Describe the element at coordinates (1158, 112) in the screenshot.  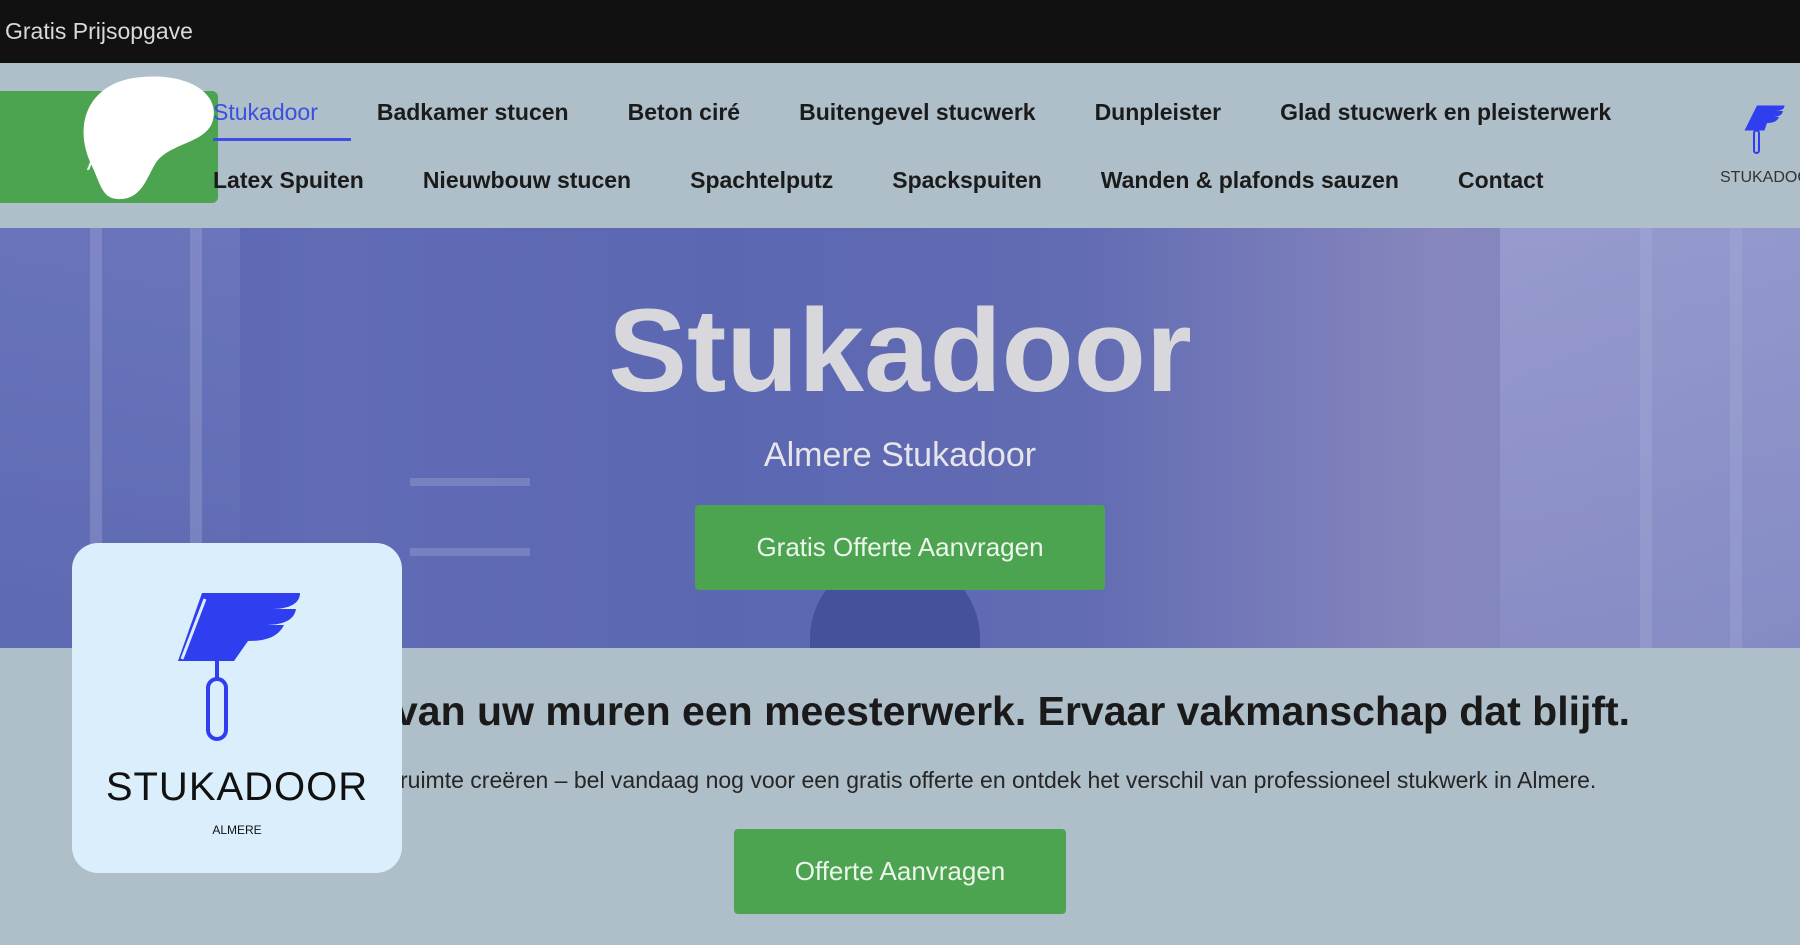
I see `nav-item-dunpleister: Dunpleister` at that location.